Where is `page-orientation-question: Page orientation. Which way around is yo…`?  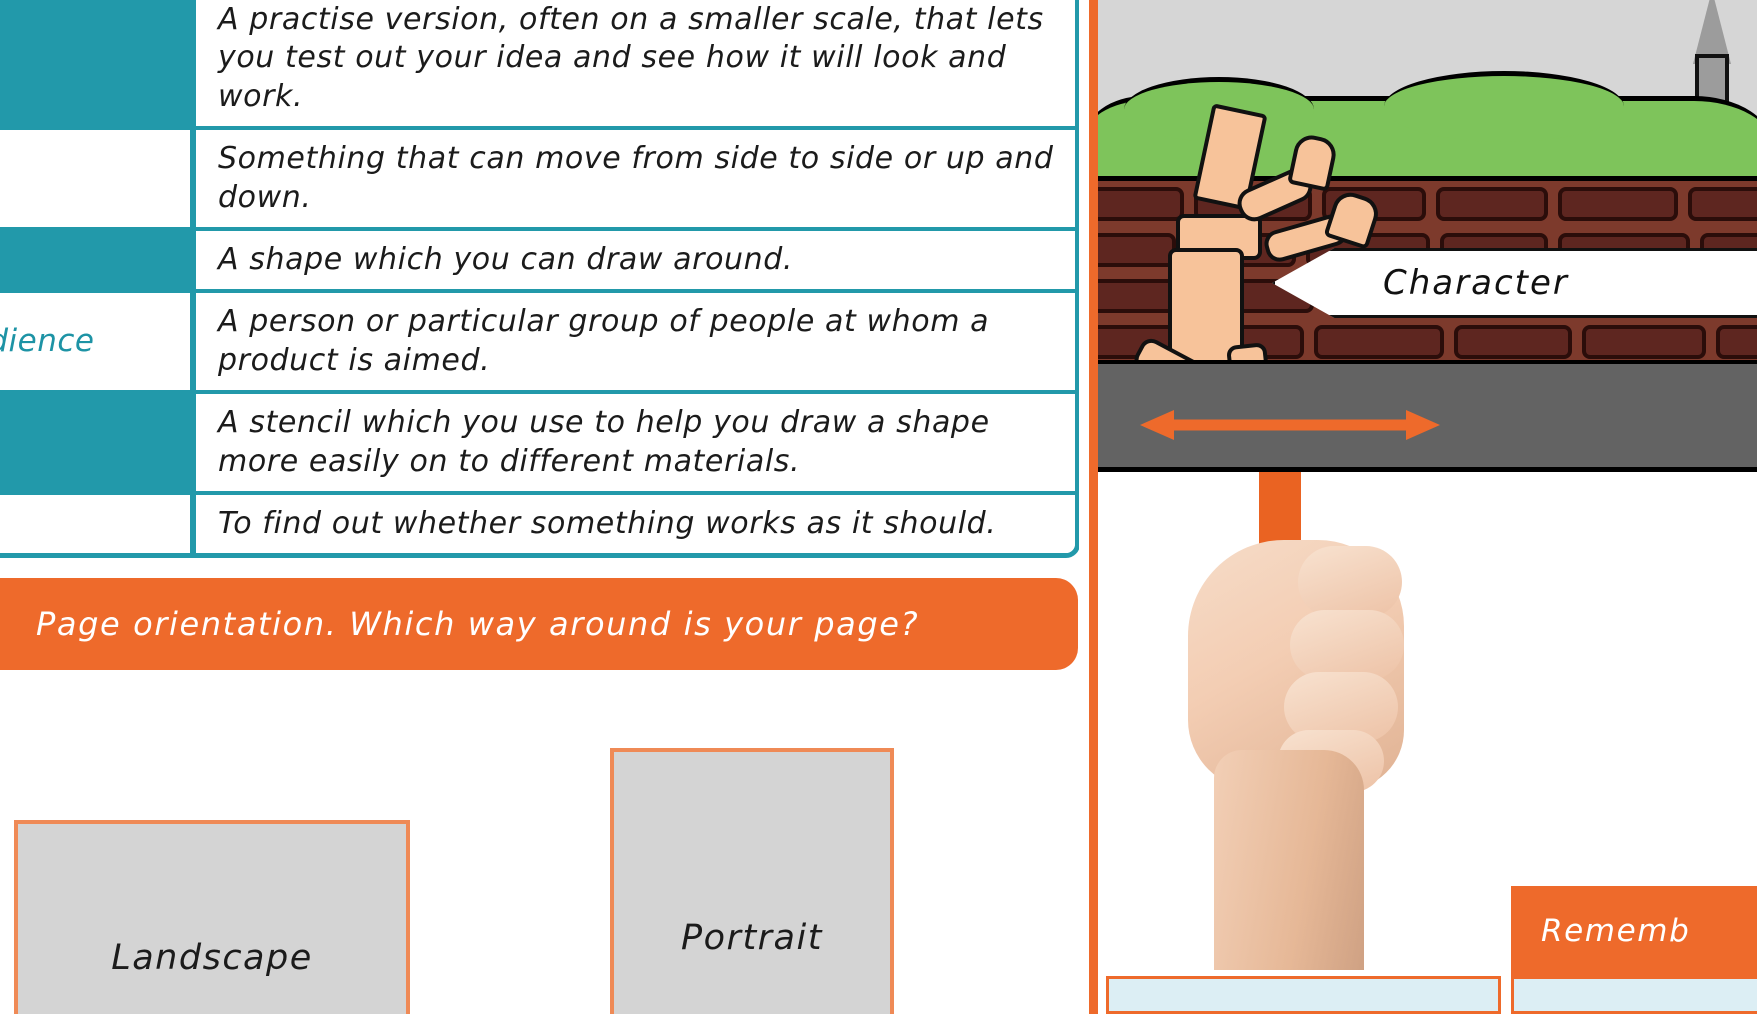
page-orientation-question: Page orientation. Which way around is yo… is located at coordinates (478, 624).